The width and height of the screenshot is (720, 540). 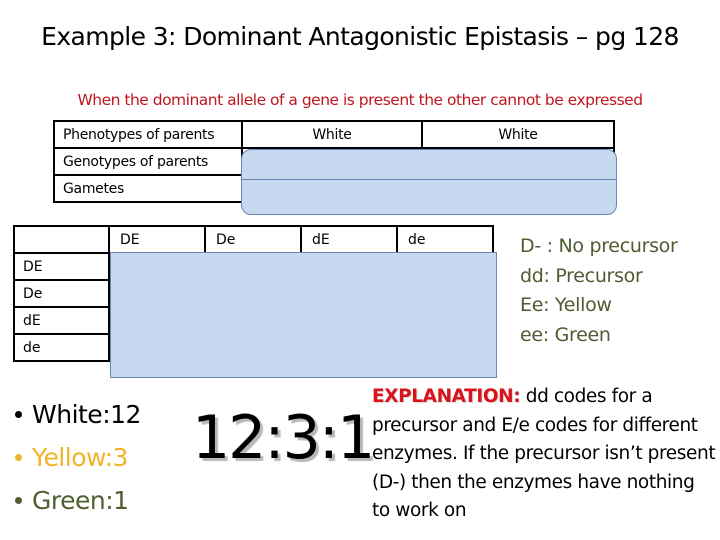 I want to click on cover-divider, so click(x=429, y=179).